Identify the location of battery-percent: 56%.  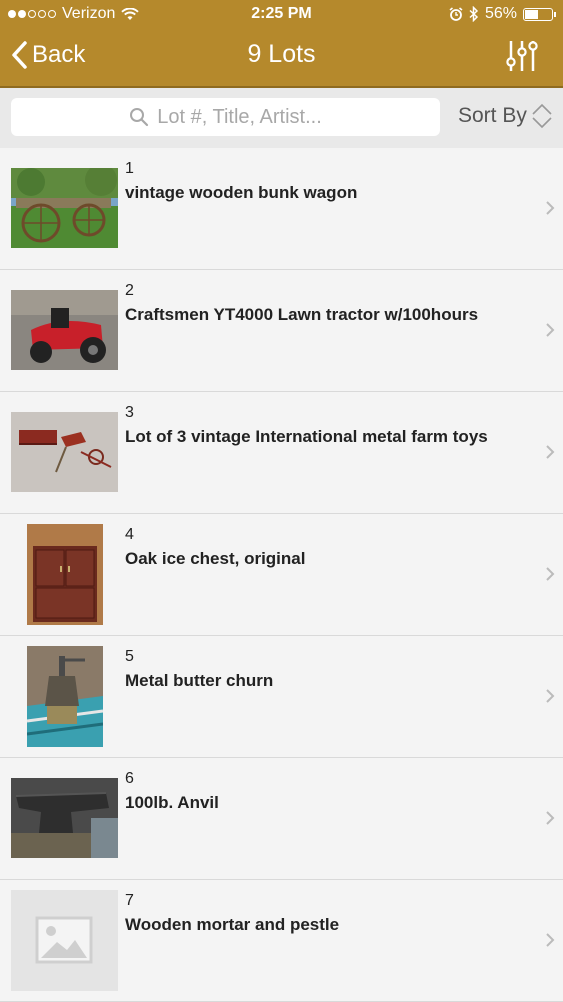
(500, 13).